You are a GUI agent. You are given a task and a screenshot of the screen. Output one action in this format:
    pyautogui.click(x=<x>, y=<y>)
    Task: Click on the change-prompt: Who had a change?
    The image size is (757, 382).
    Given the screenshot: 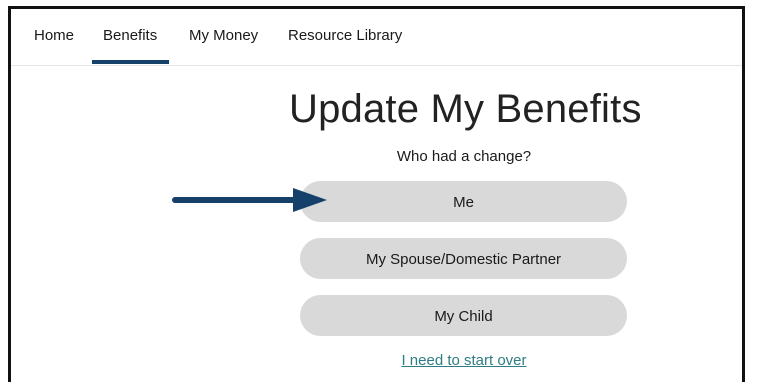 What is the action you would take?
    pyautogui.click(x=464, y=156)
    